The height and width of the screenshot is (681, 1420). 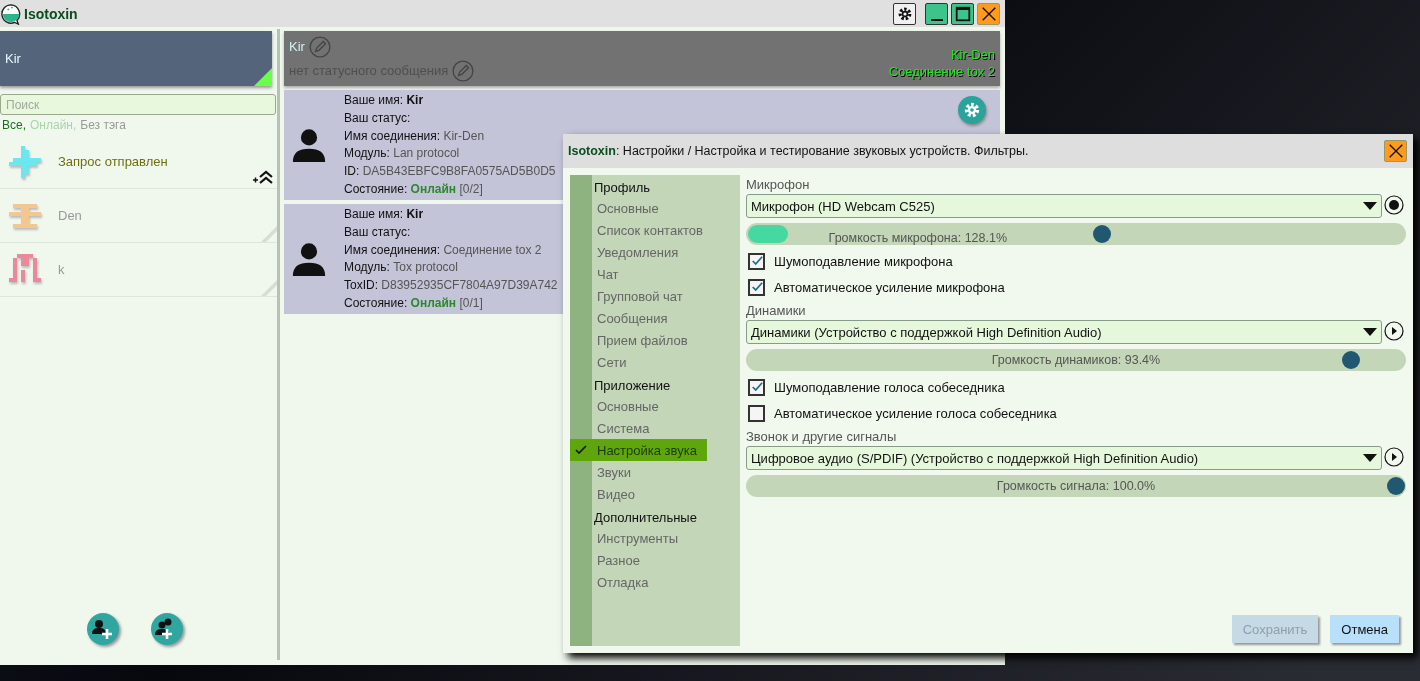 I want to click on maximize-icon, so click(x=962, y=13).